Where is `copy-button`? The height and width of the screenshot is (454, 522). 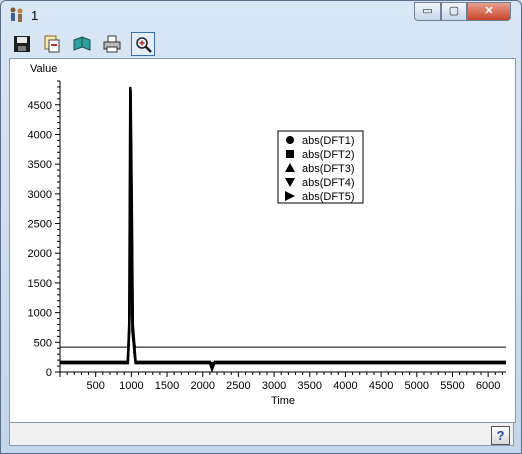 copy-button is located at coordinates (52, 44).